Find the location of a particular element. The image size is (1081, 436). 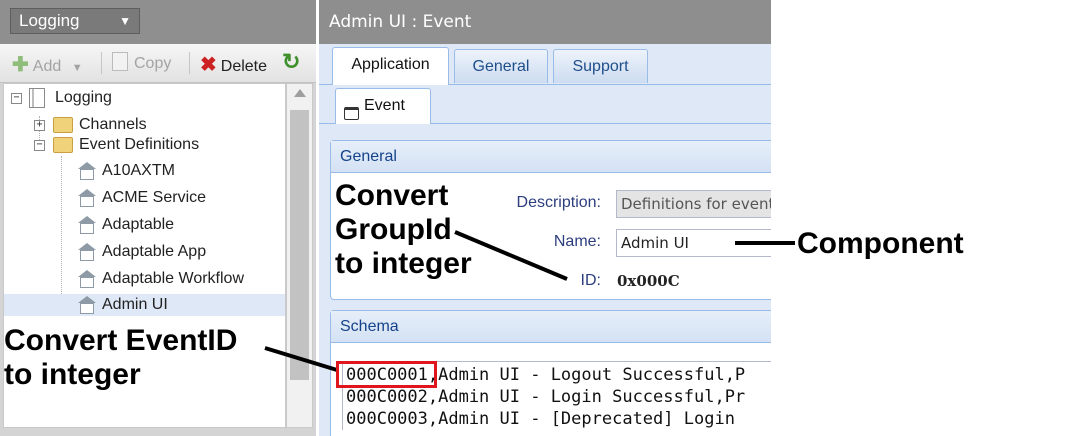

delete-label: Delete is located at coordinates (244, 66).